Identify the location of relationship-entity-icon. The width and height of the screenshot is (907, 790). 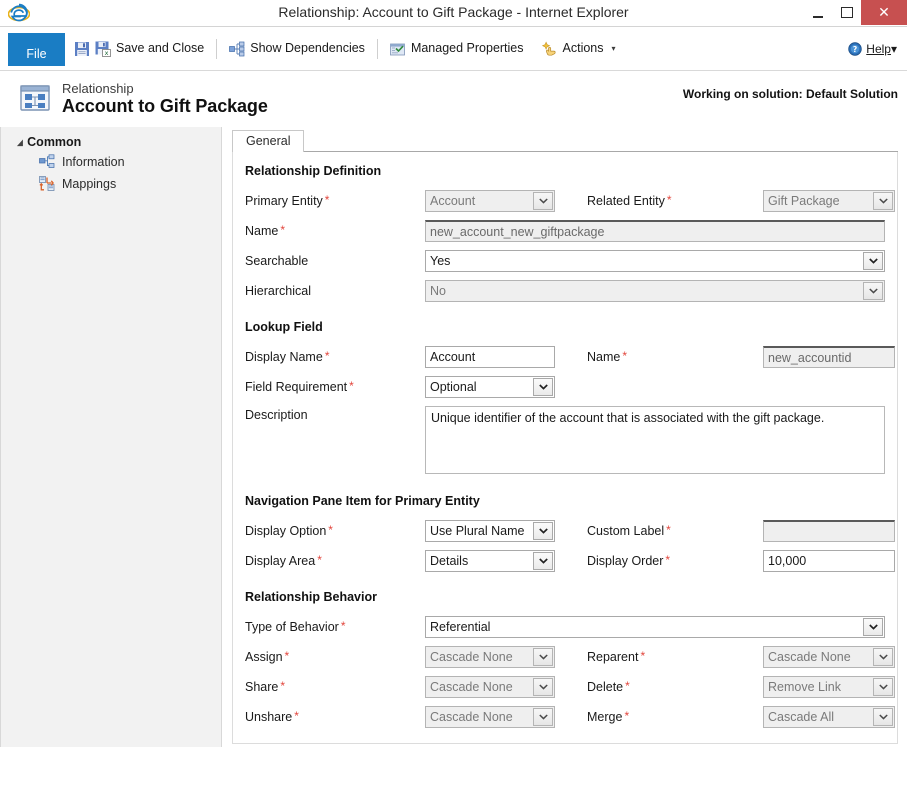
(35, 99).